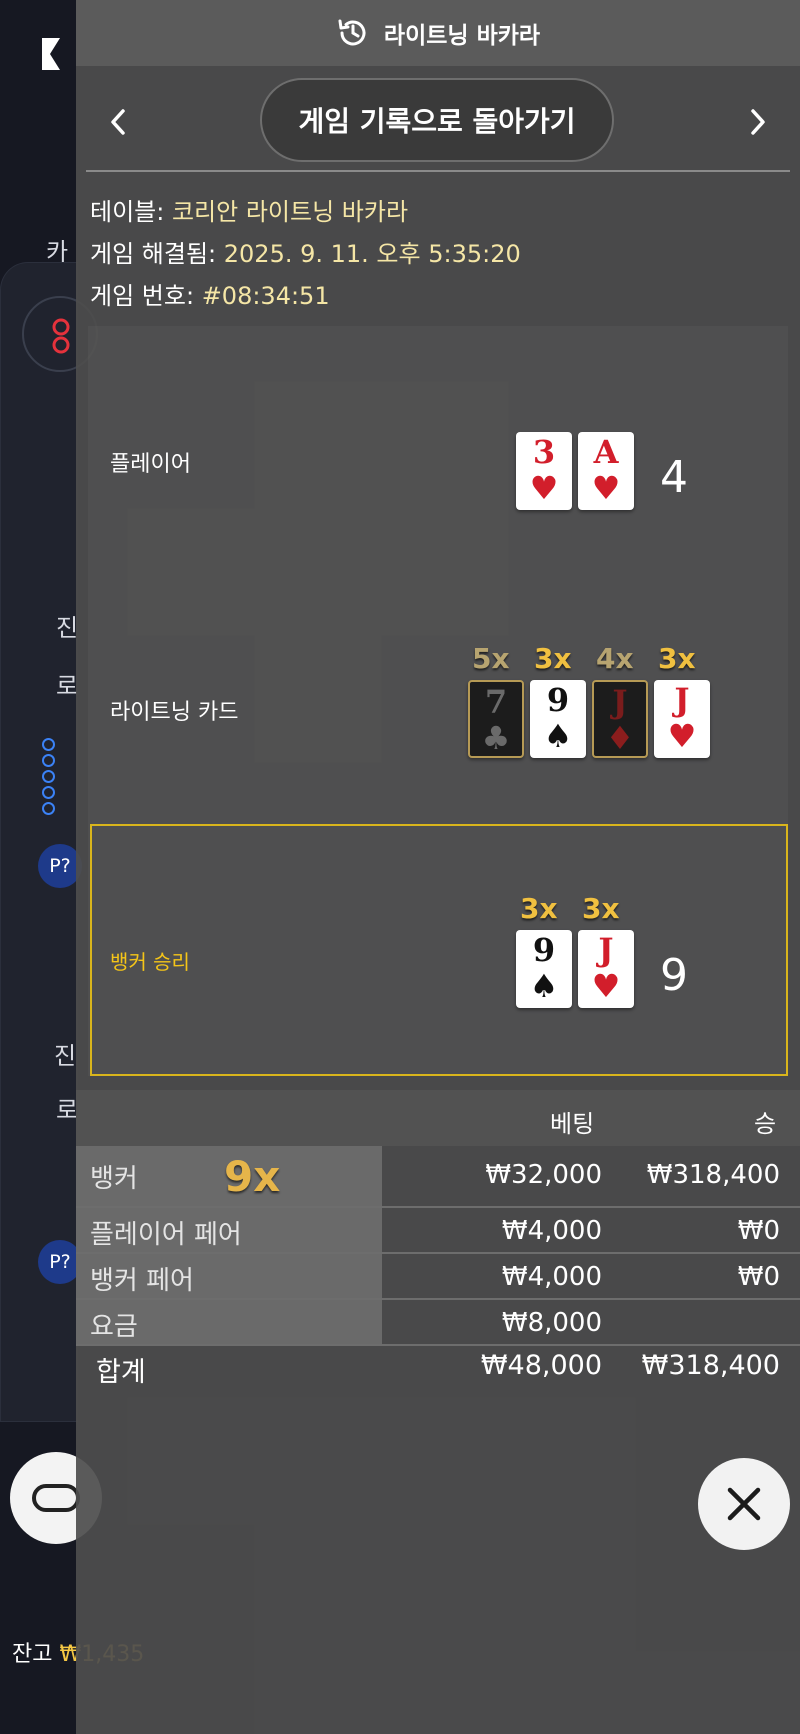  What do you see at coordinates (572, 1124) in the screenshot?
I see `col-bet-header: 베팅` at bounding box center [572, 1124].